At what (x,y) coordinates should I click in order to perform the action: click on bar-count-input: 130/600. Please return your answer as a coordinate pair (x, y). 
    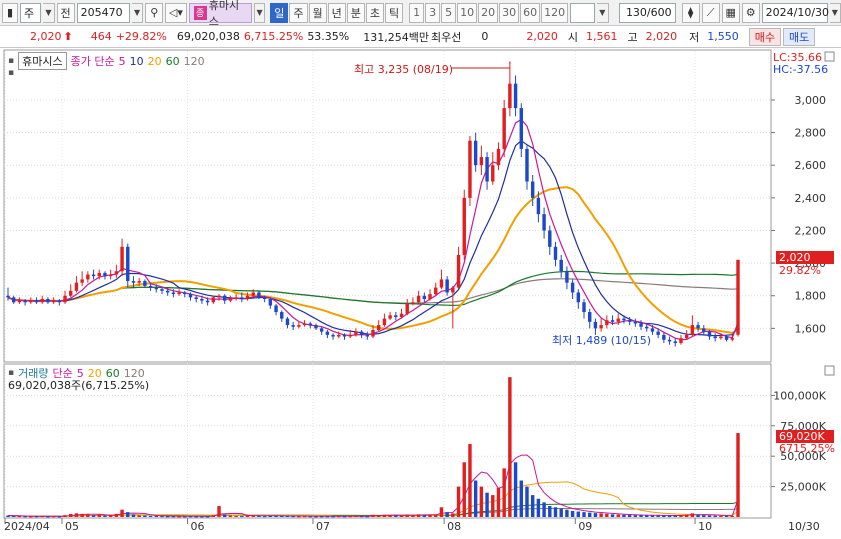
    Looking at the image, I should click on (647, 12).